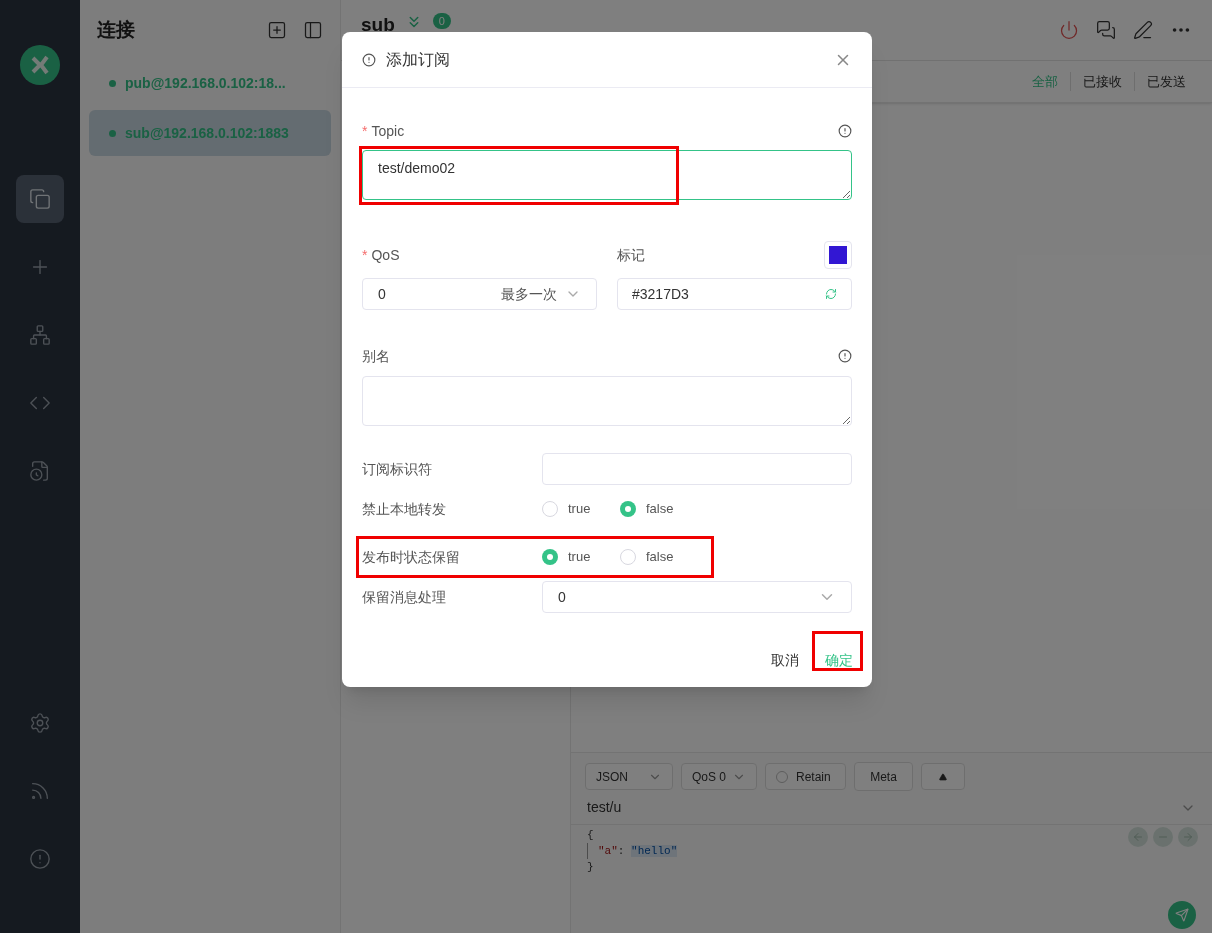 This screenshot has height=933, width=1212. I want to click on count-badge: 0, so click(441, 21).